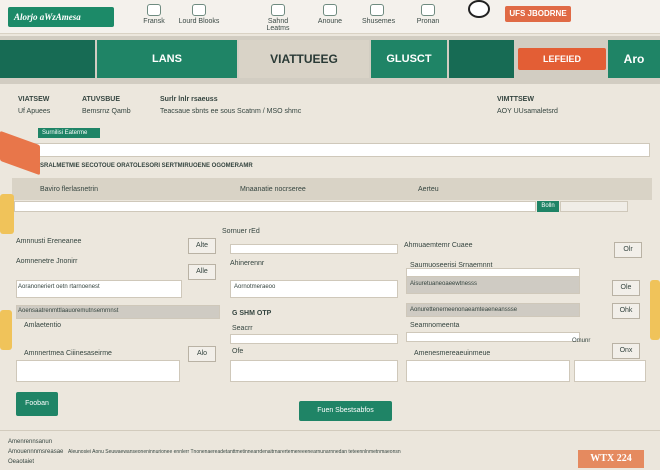 The image size is (660, 470). I want to click on chart-icon: Sahnd Leatms, so click(278, 18).